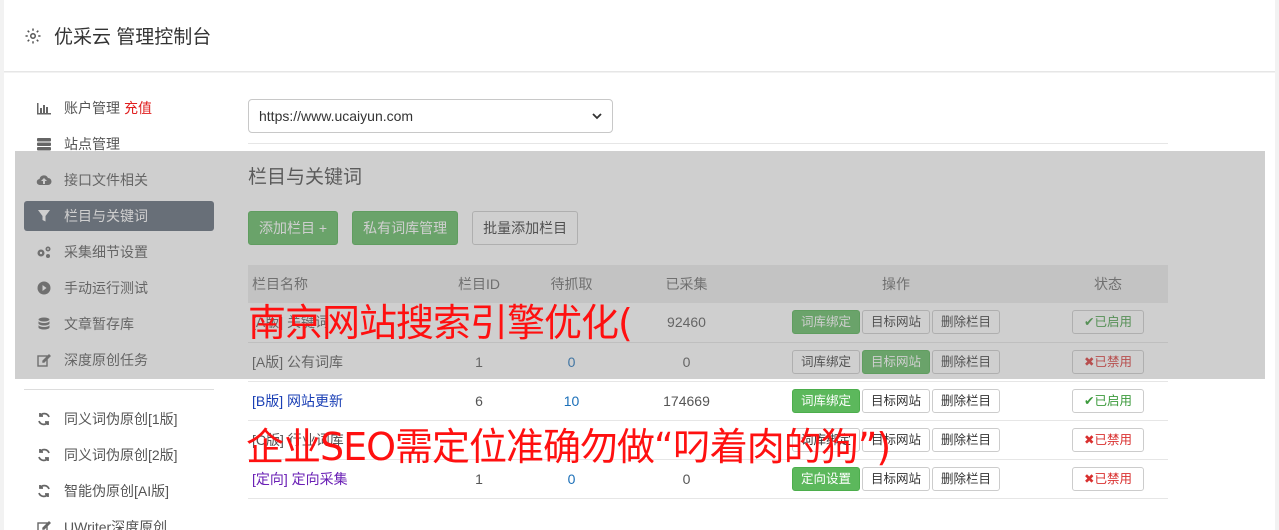 The image size is (1279, 530). What do you see at coordinates (119, 389) in the screenshot?
I see `sidebar-divider` at bounding box center [119, 389].